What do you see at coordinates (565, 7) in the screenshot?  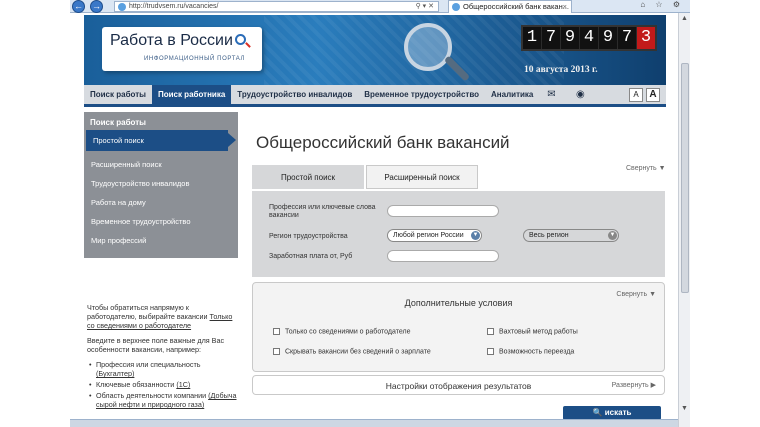 I see `tab-close-icon: ×` at bounding box center [565, 7].